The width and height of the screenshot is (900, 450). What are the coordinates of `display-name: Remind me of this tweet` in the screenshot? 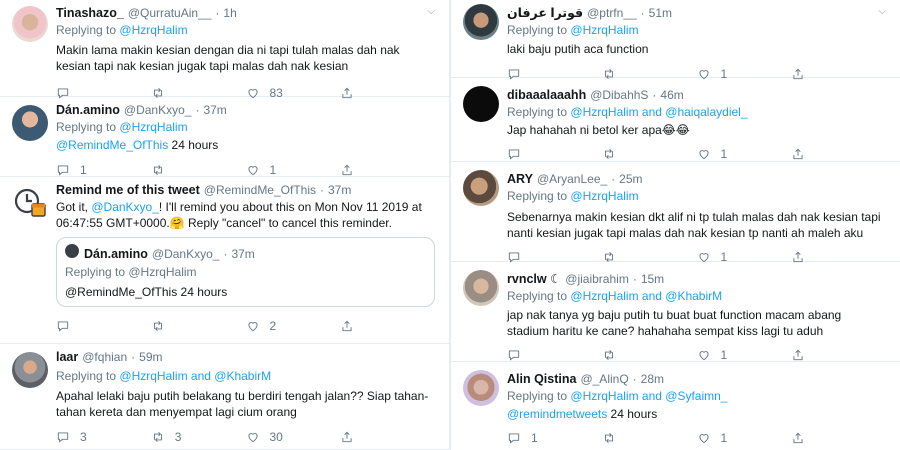 It's located at (128, 190).